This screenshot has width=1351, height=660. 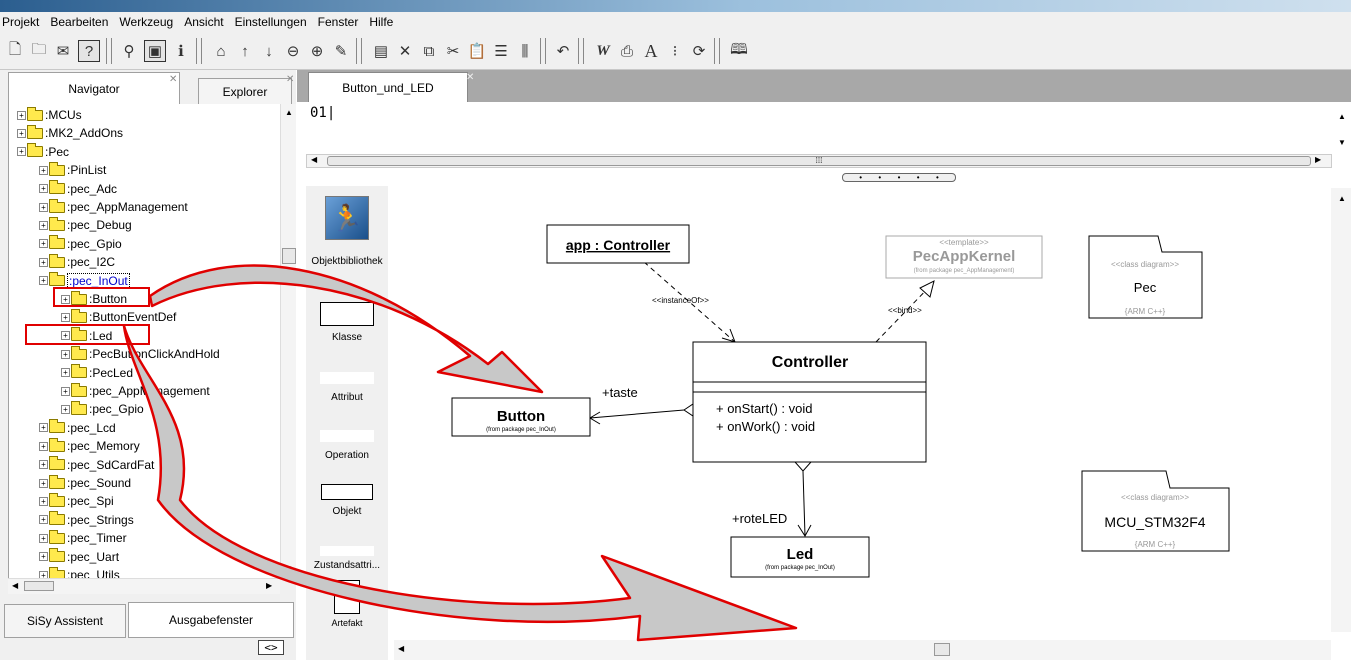 I want to click on bind-label: <<bind>>, so click(x=905, y=310).